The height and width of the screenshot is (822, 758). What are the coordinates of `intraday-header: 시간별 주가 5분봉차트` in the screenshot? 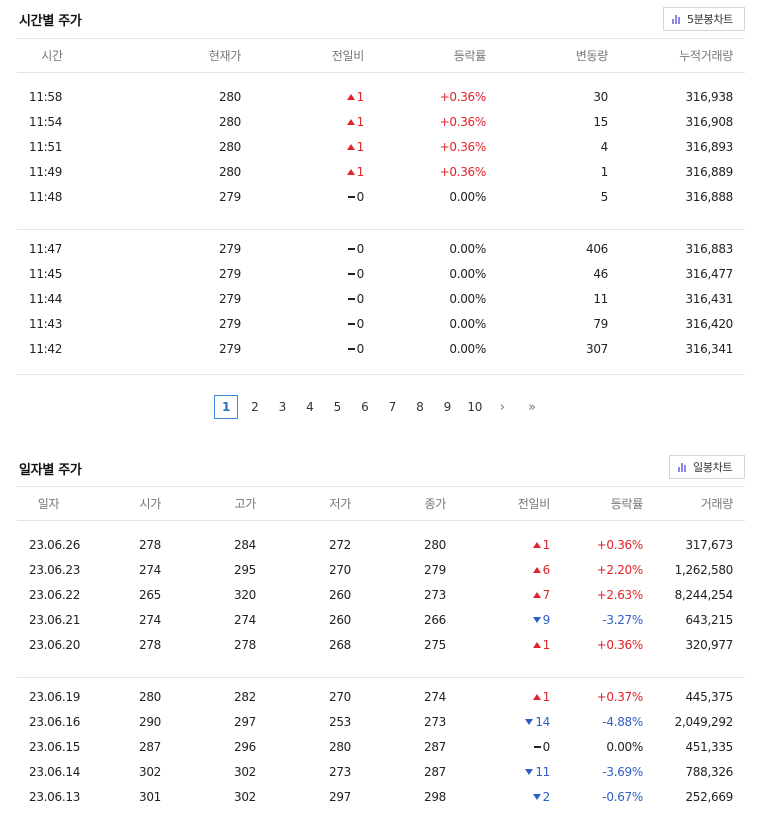 It's located at (381, 19).